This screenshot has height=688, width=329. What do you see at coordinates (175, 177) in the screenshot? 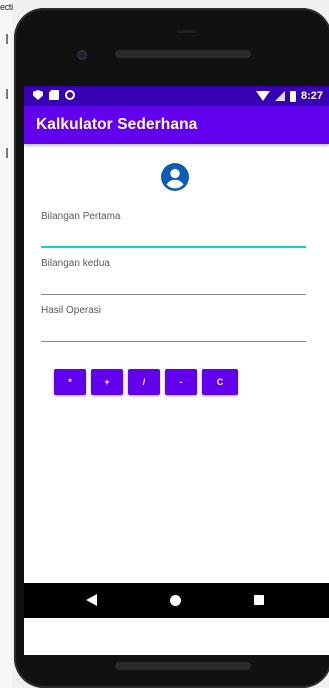
I see `account-circle-icon` at bounding box center [175, 177].